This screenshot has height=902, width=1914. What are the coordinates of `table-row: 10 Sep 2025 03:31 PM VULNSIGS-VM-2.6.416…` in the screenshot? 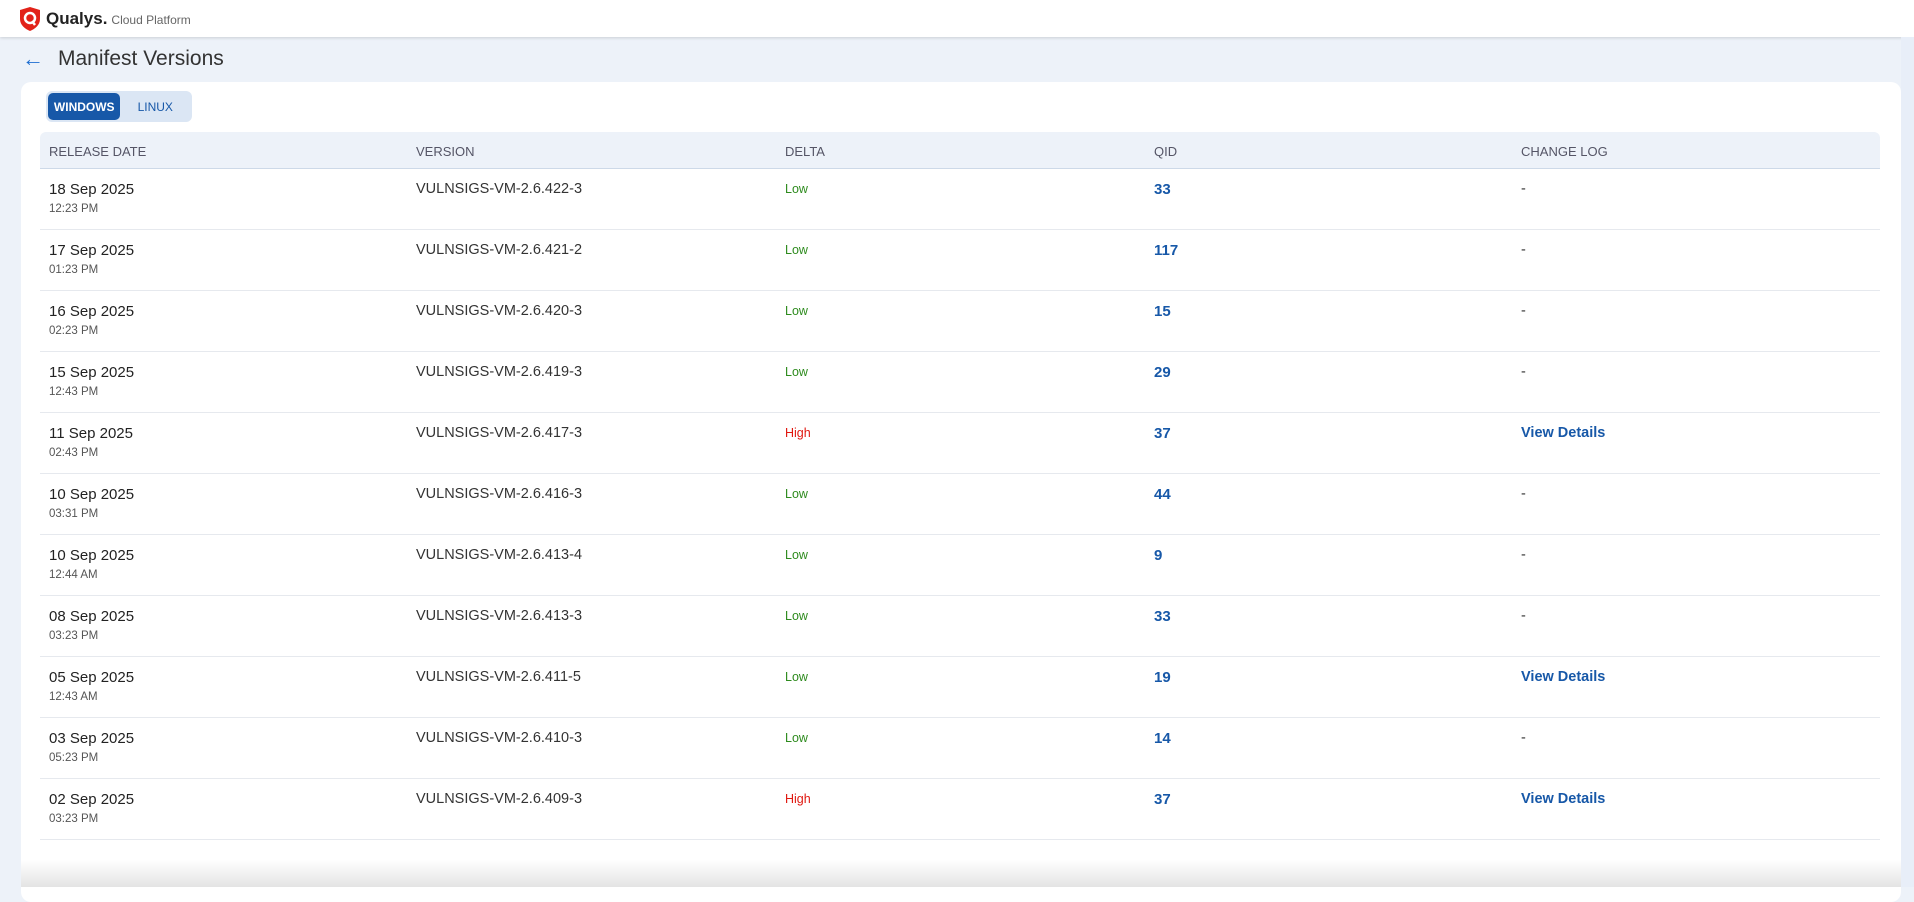 It's located at (960, 504).